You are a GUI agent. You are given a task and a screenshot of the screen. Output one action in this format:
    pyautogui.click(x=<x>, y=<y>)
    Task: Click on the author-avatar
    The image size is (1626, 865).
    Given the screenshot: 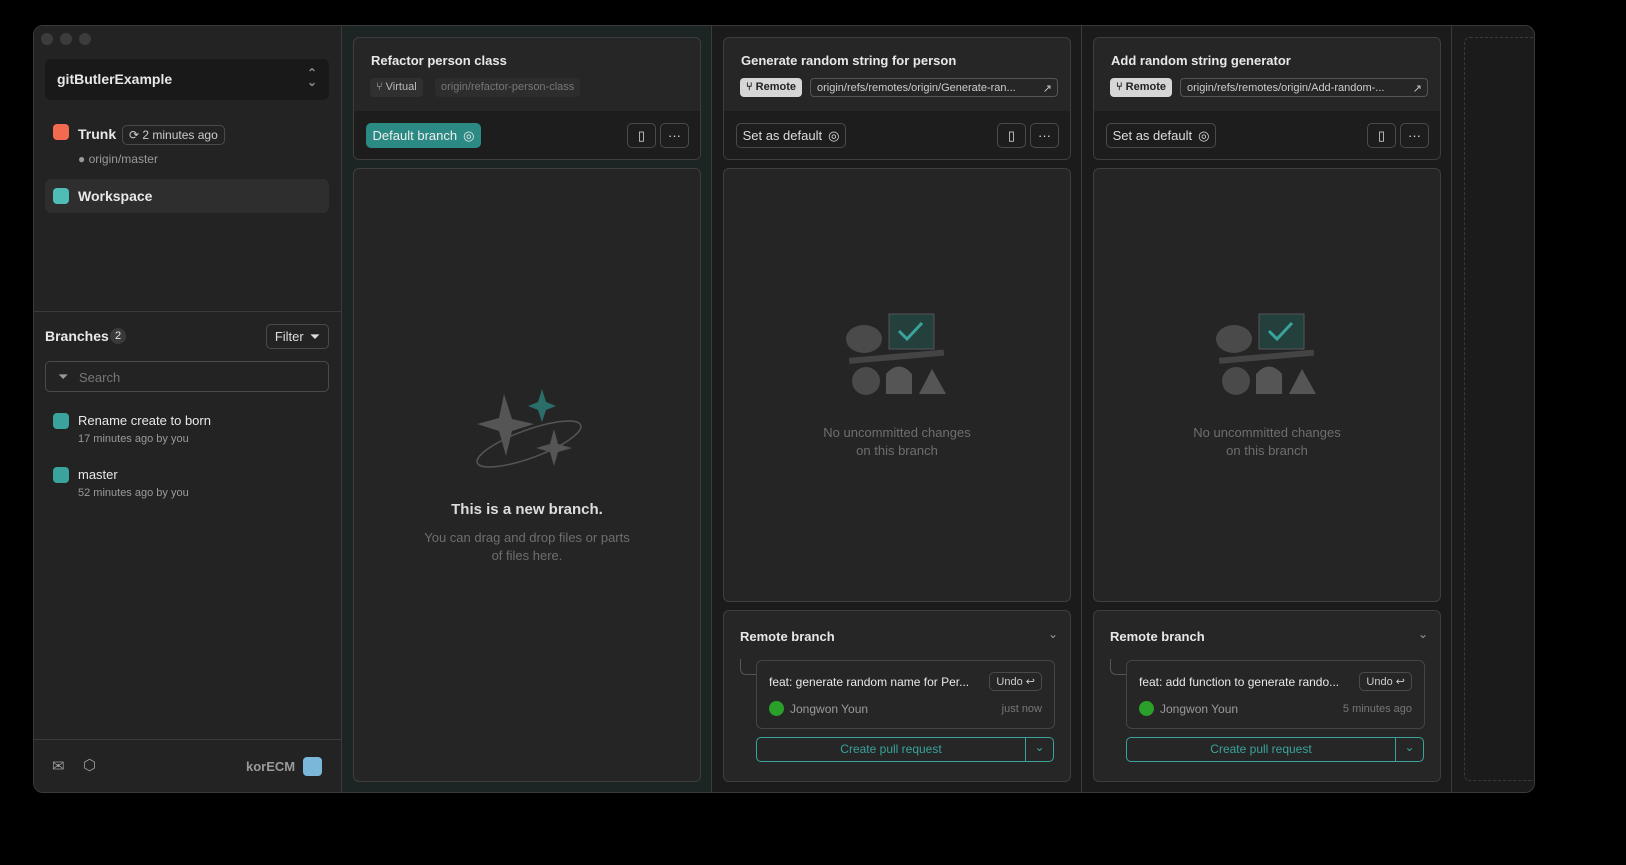 What is the action you would take?
    pyautogui.click(x=1146, y=708)
    